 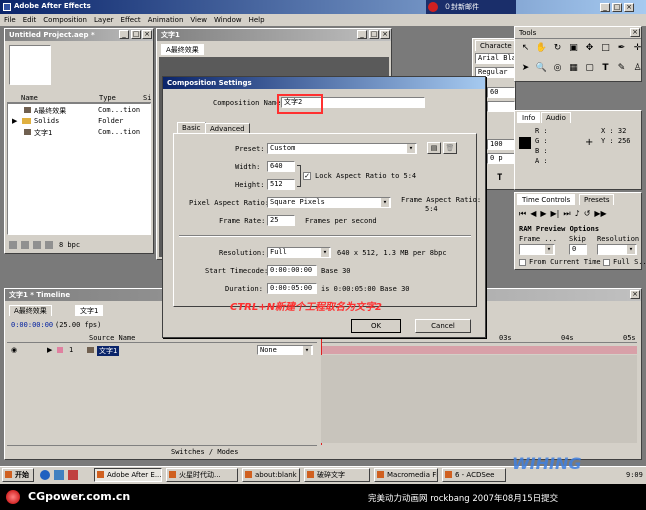 What do you see at coordinates (555, 214) in the screenshot?
I see `next-frame-icon: ▶|` at bounding box center [555, 214].